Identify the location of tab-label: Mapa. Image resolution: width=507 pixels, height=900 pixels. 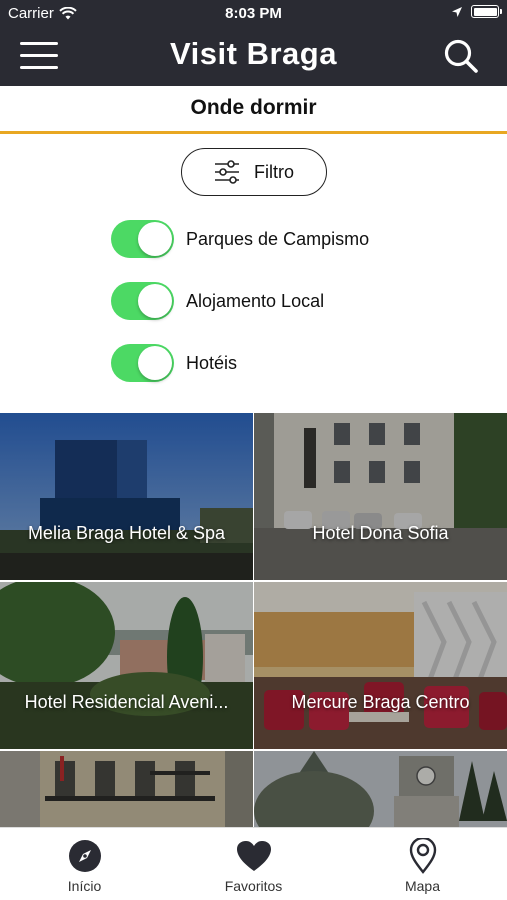
(422, 886).